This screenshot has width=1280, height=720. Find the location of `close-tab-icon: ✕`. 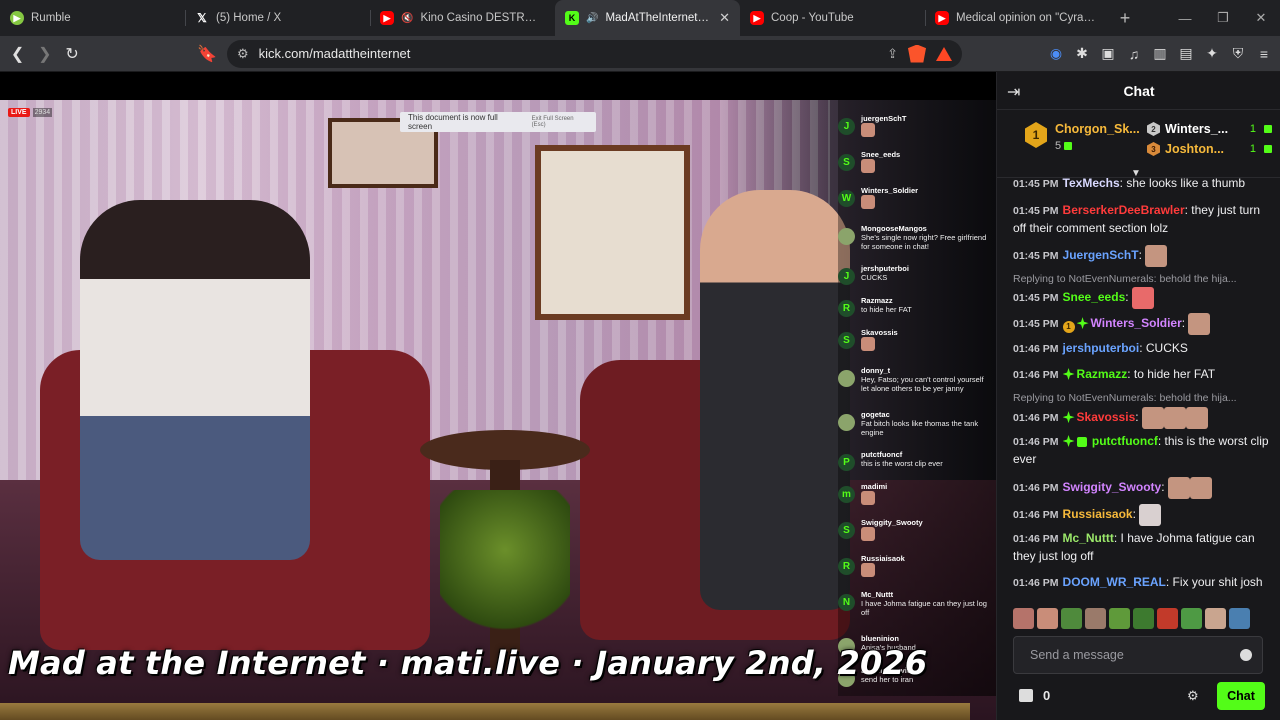

close-tab-icon: ✕ is located at coordinates (724, 18).